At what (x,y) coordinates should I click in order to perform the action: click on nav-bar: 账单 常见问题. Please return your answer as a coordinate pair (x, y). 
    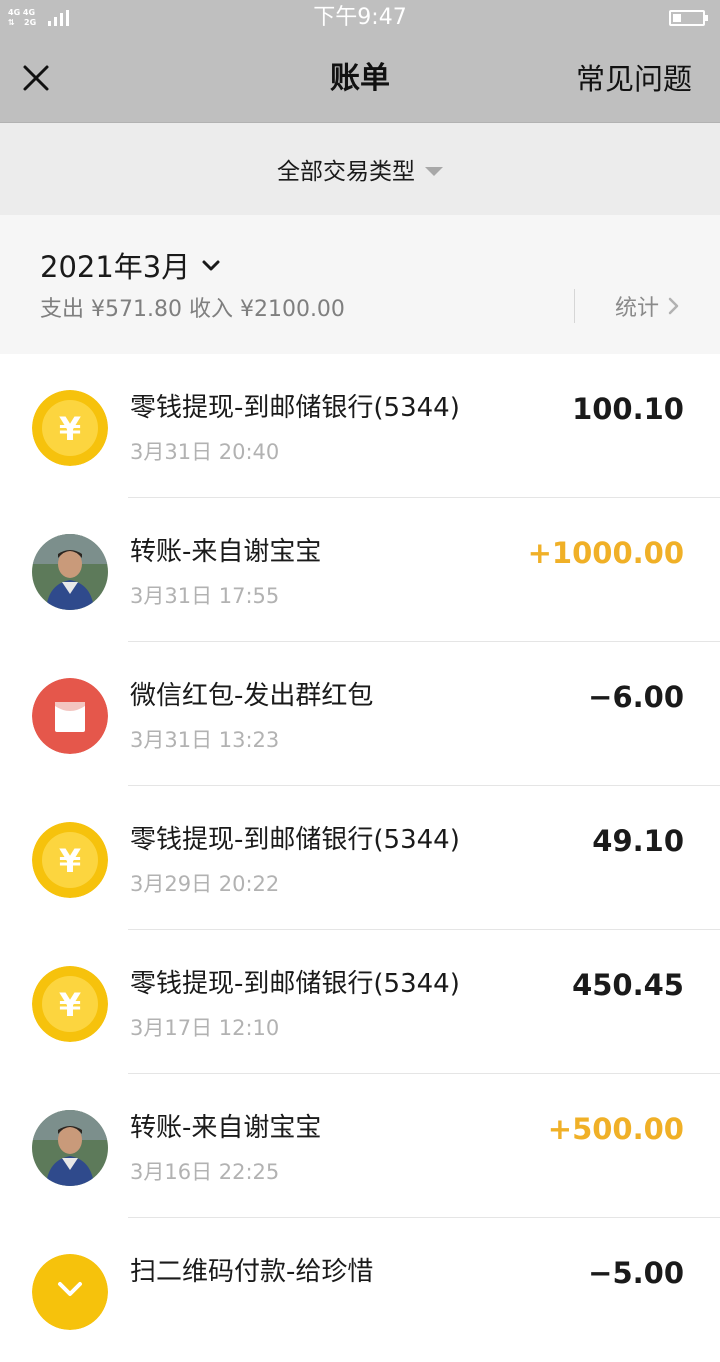
    Looking at the image, I should click on (360, 79).